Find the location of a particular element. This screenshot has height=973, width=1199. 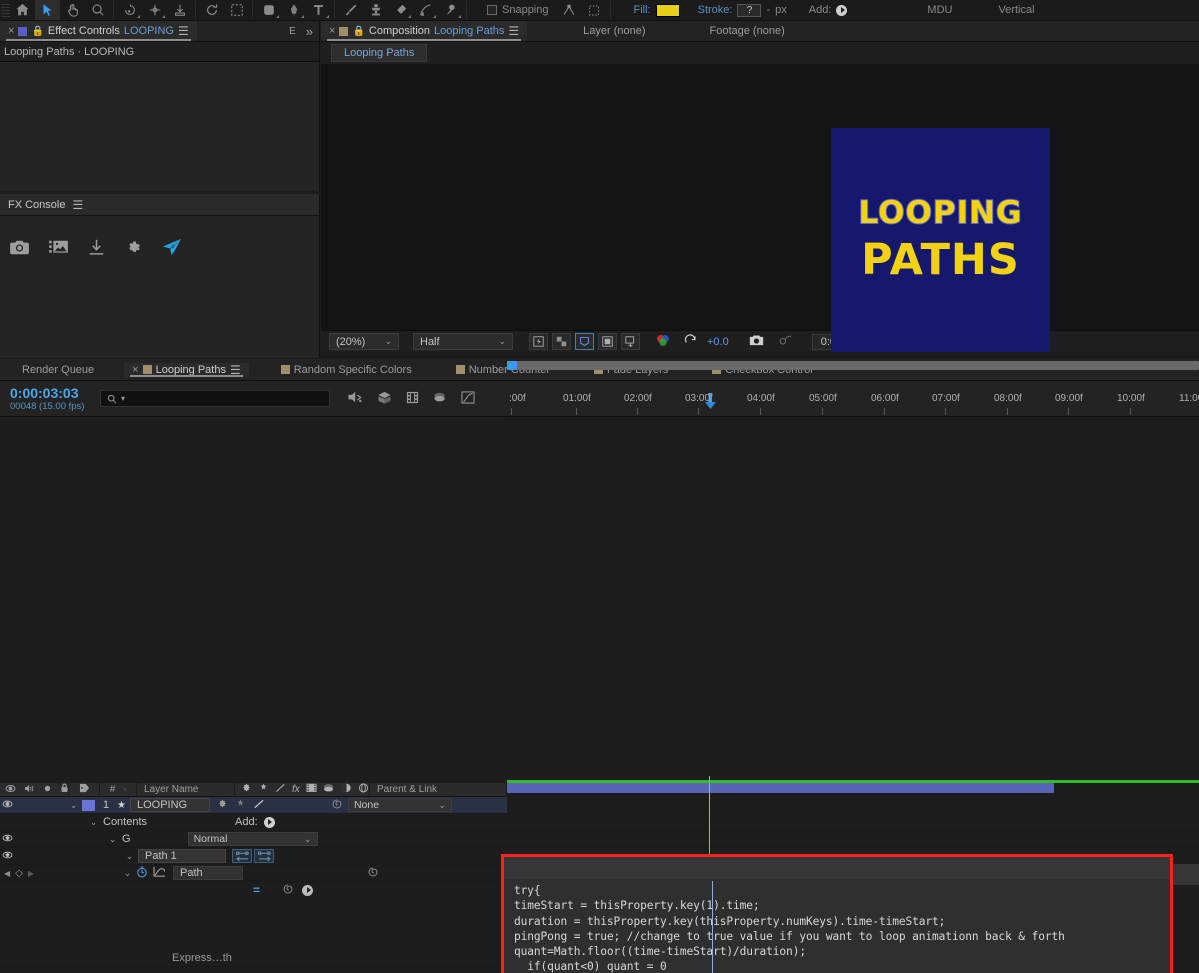

search-input: ▾ is located at coordinates (215, 398).